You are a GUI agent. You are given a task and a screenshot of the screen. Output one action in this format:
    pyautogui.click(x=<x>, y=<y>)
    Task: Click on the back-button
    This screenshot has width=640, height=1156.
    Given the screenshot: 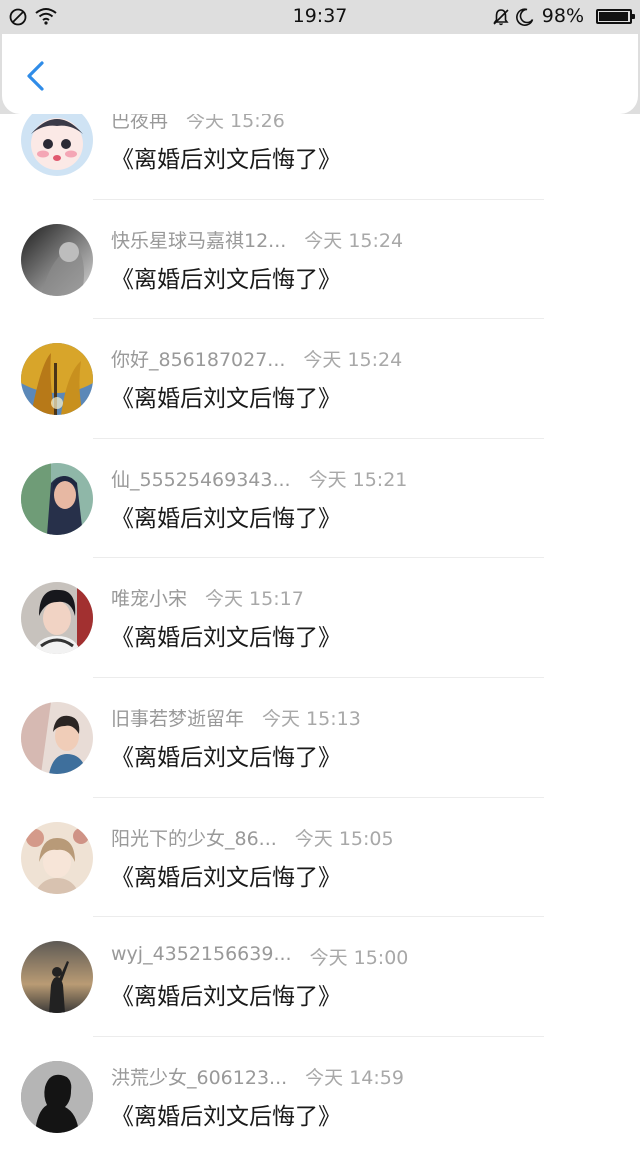 What is the action you would take?
    pyautogui.click(x=36, y=76)
    